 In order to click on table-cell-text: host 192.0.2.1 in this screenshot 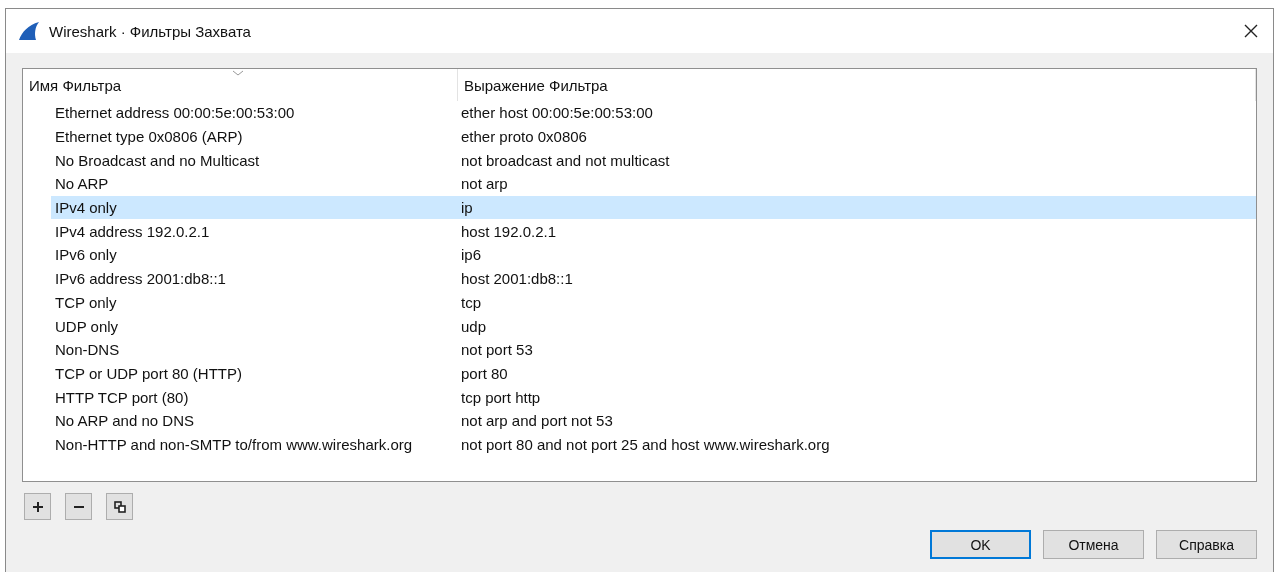, I will do `click(508, 231)`.